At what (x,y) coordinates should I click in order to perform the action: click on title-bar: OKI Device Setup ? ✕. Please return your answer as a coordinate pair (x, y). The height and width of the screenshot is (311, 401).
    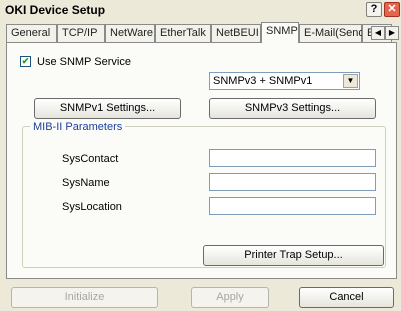
    Looking at the image, I should click on (200, 10).